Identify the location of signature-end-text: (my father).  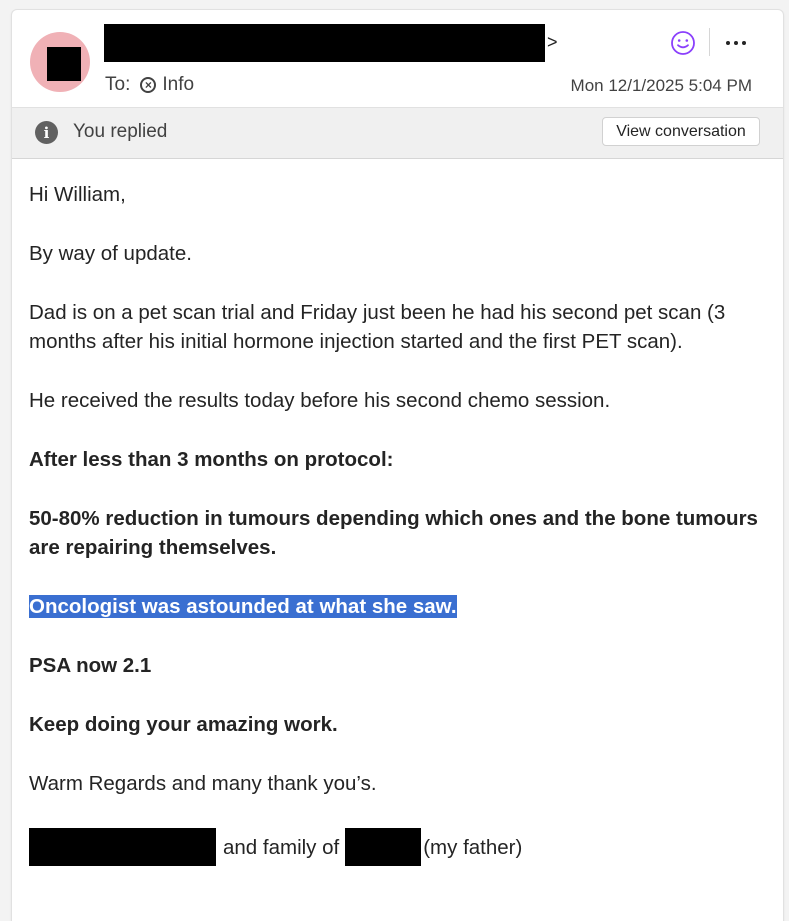
(473, 847).